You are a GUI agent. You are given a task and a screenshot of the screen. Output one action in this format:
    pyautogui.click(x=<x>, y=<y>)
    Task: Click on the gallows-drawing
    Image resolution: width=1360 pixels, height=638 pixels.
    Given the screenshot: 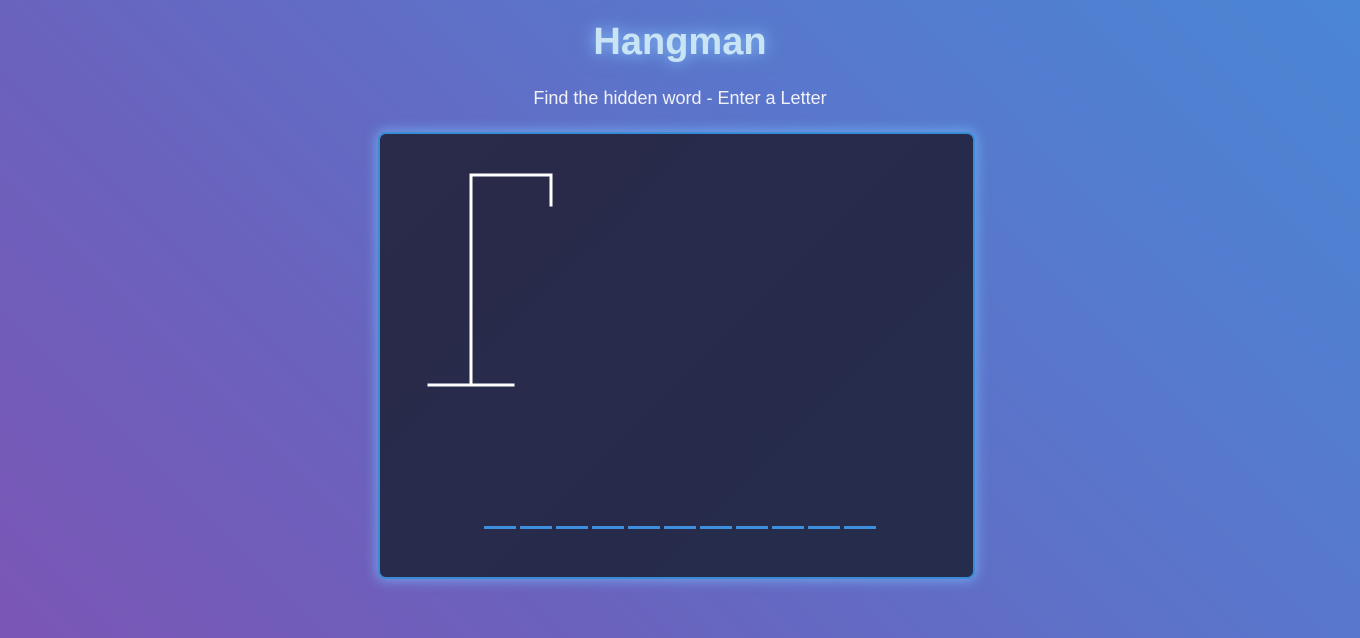 What is the action you would take?
    pyautogui.click(x=490, y=280)
    